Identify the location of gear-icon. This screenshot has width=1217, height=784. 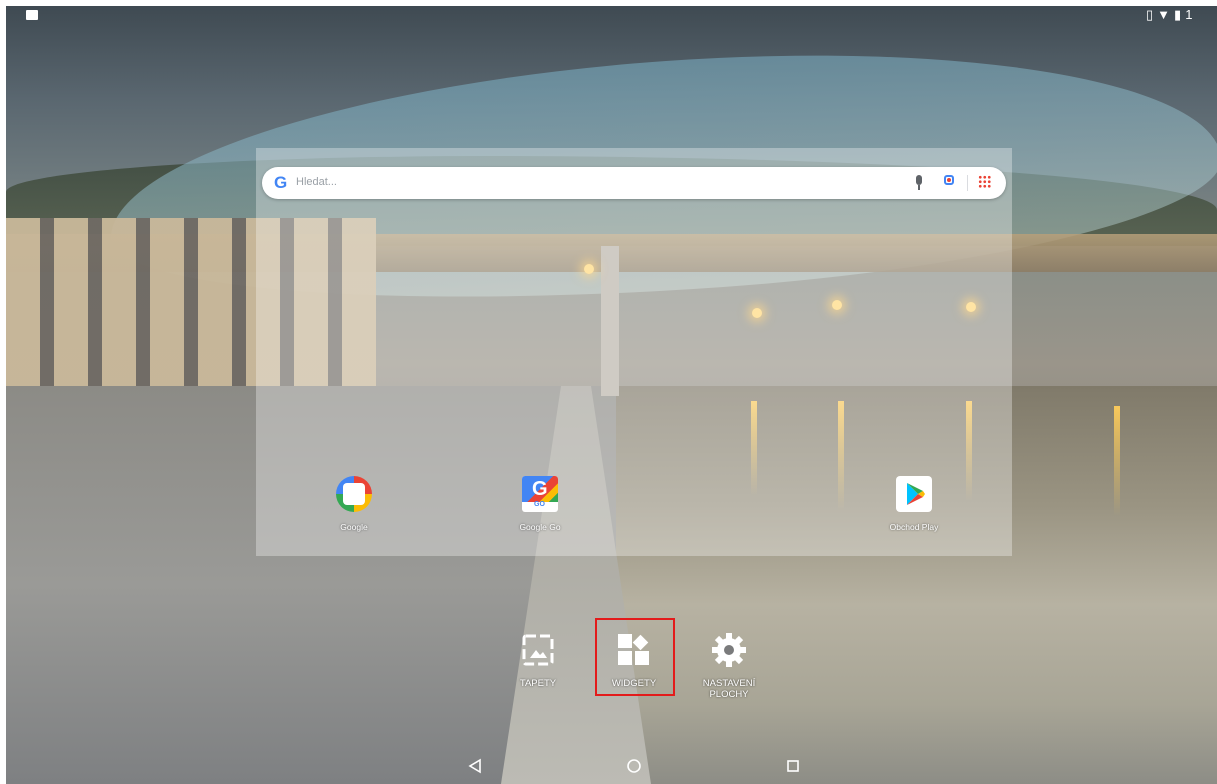
(729, 650).